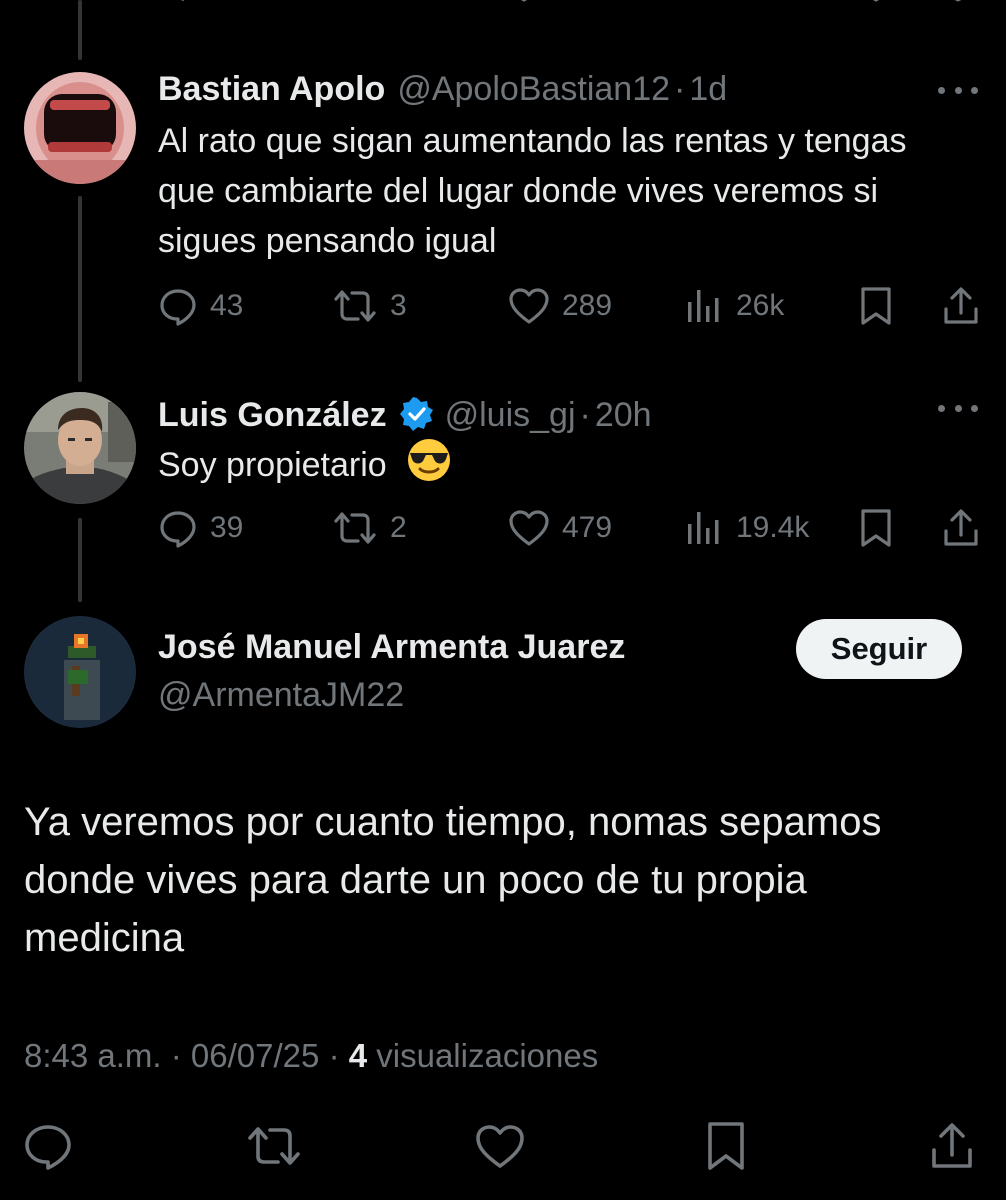 The width and height of the screenshot is (1006, 1200). I want to click on retweet-button, so click(274, 1146).